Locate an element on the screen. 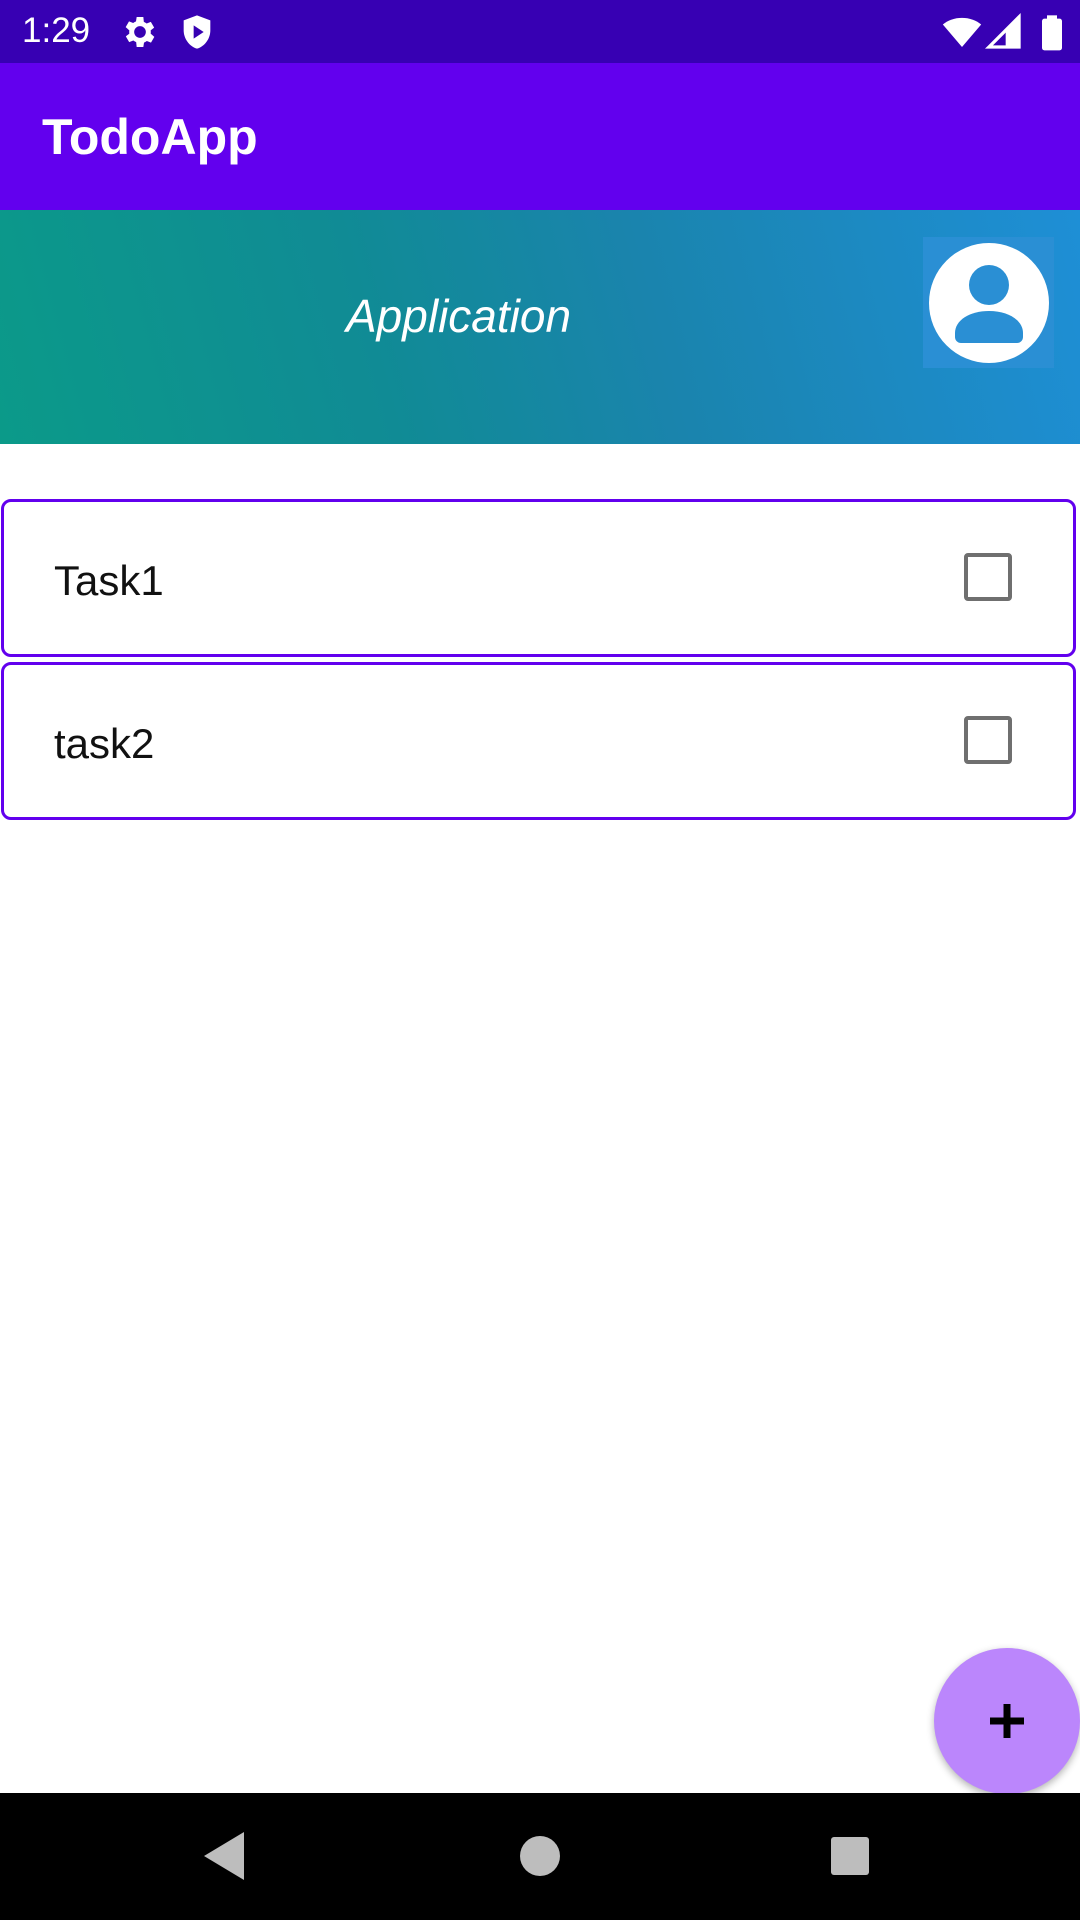 The height and width of the screenshot is (1920, 1080). navigation-bar is located at coordinates (540, 1856).